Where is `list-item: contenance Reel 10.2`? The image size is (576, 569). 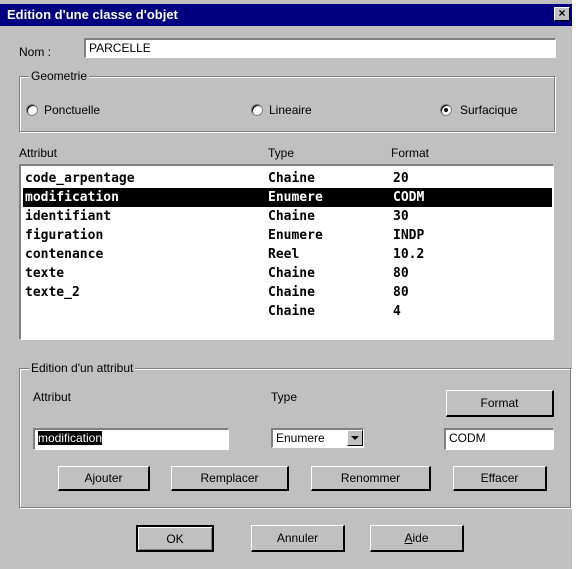
list-item: contenance Reel 10.2 is located at coordinates (287, 254).